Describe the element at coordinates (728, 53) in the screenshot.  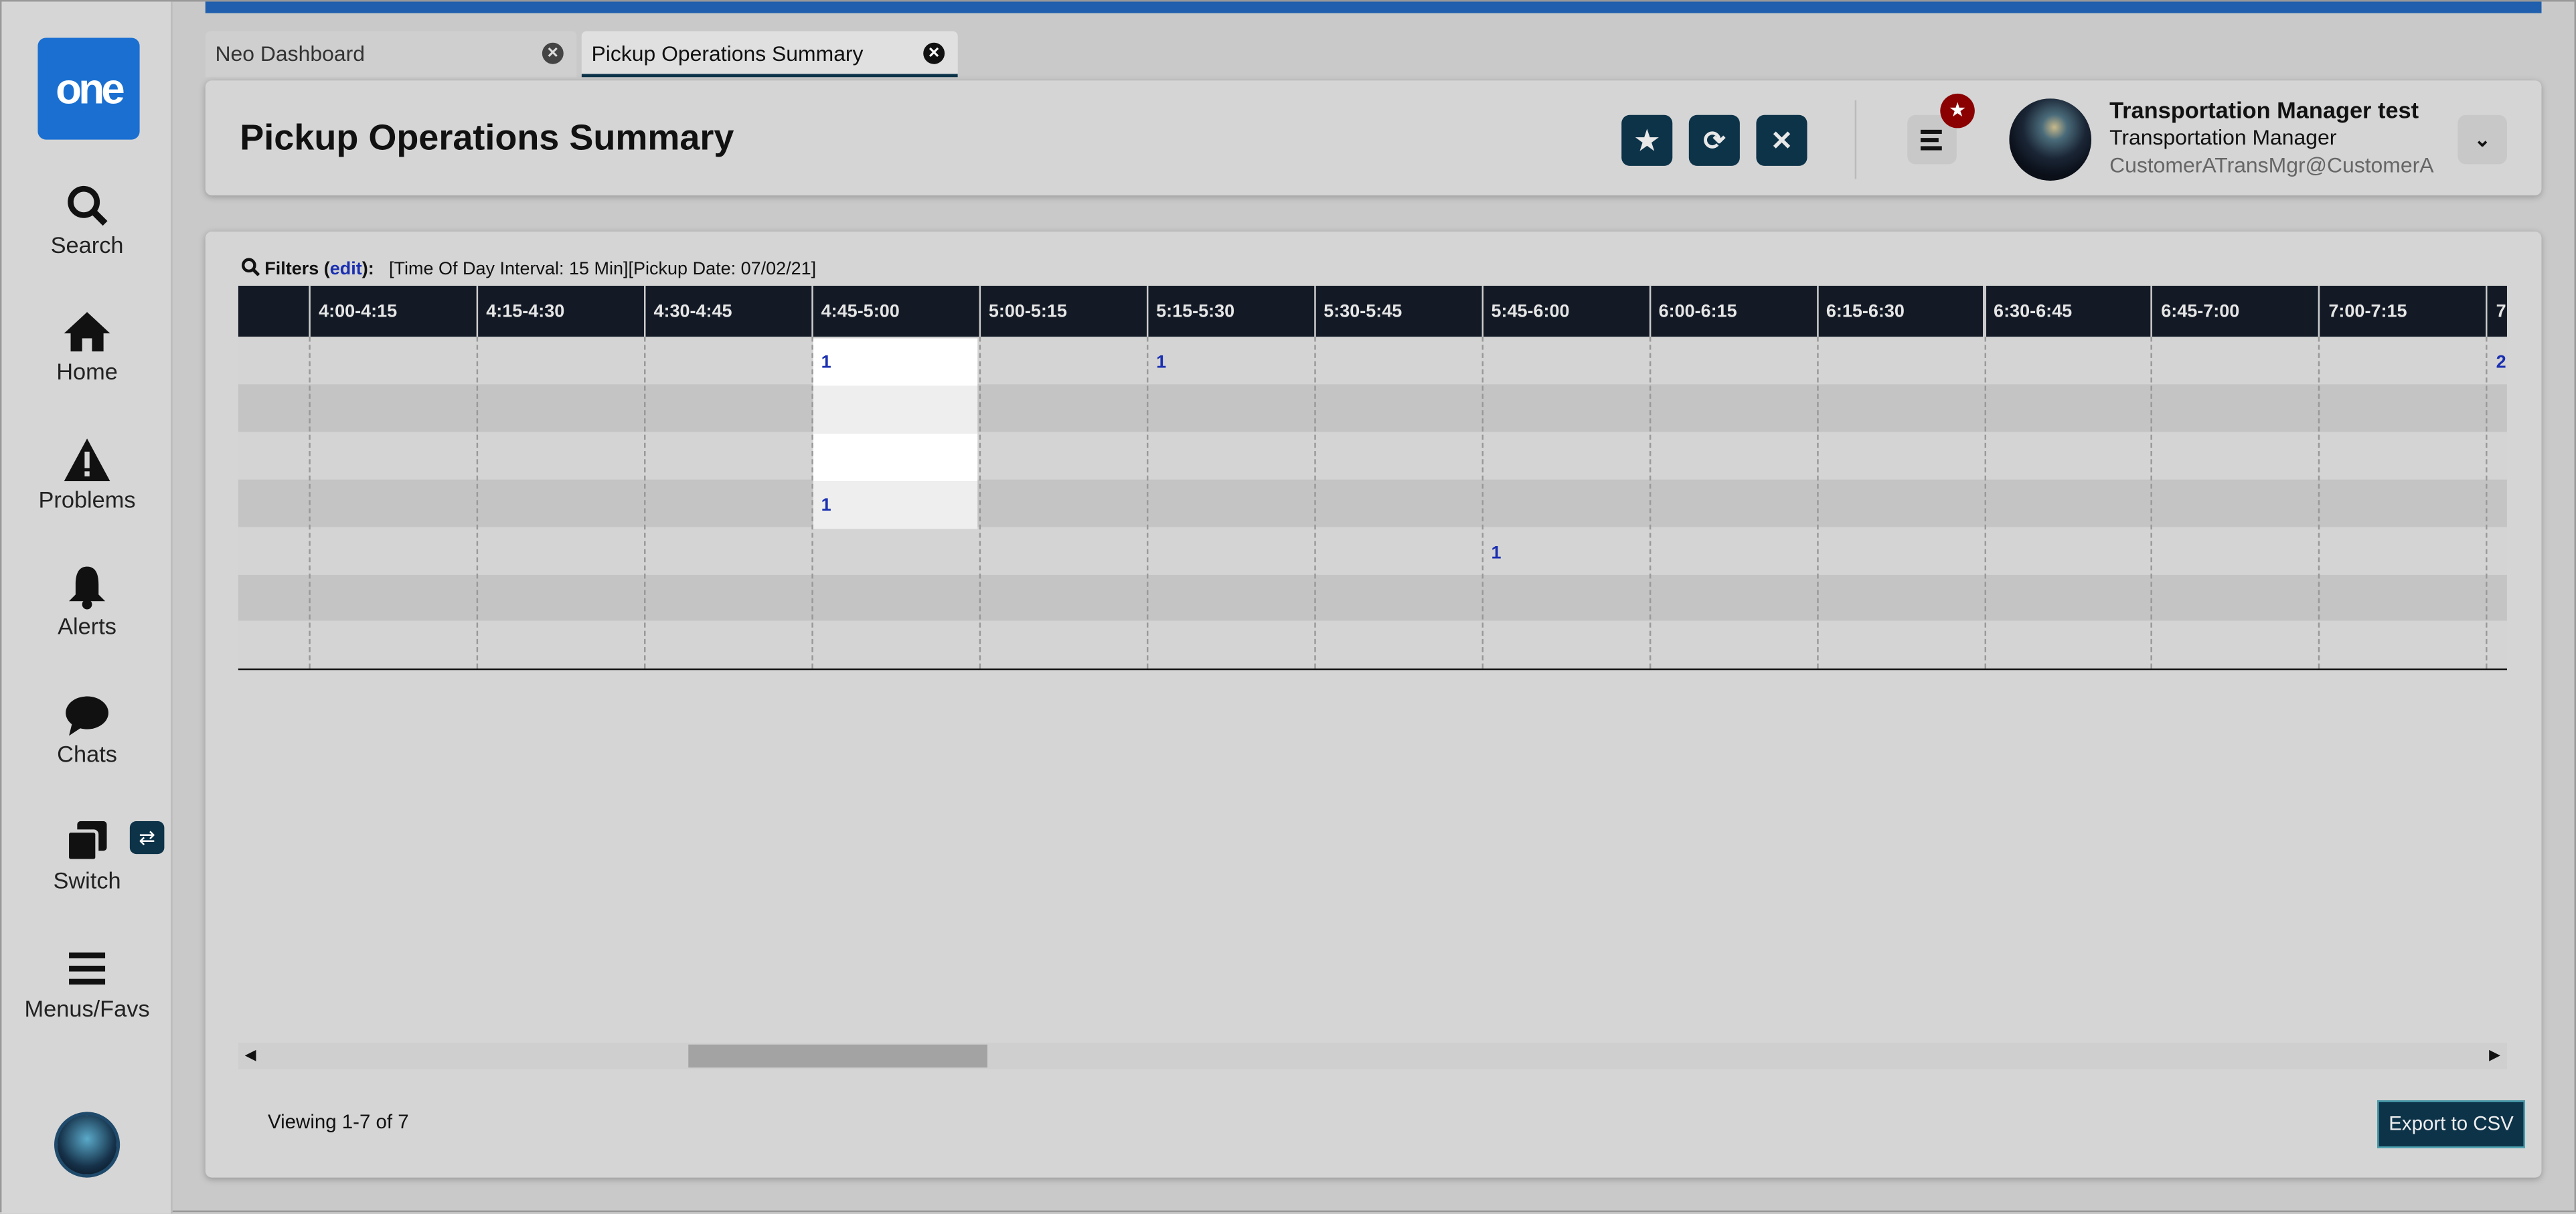
I see `tab-label: Pickup Operations Summary` at that location.